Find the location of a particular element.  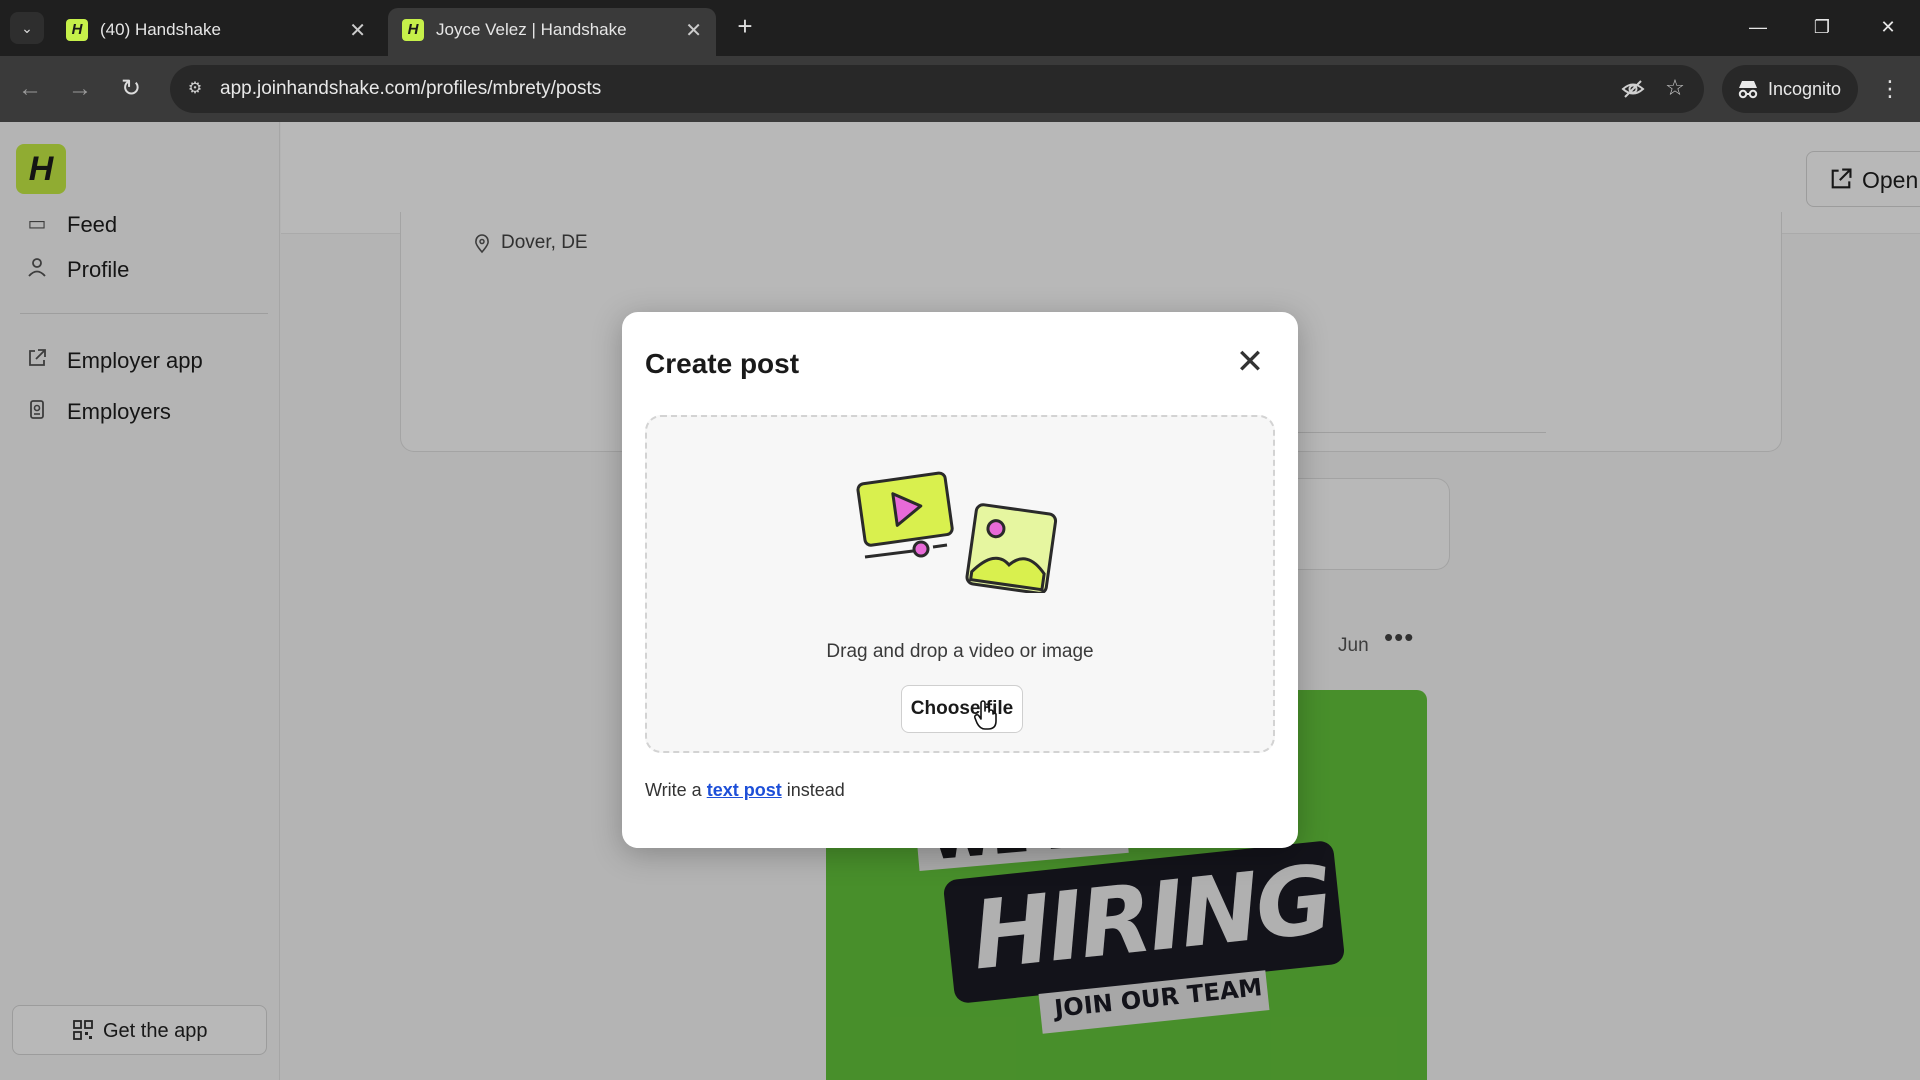

choose-file-button: Choose file is located at coordinates (962, 709).